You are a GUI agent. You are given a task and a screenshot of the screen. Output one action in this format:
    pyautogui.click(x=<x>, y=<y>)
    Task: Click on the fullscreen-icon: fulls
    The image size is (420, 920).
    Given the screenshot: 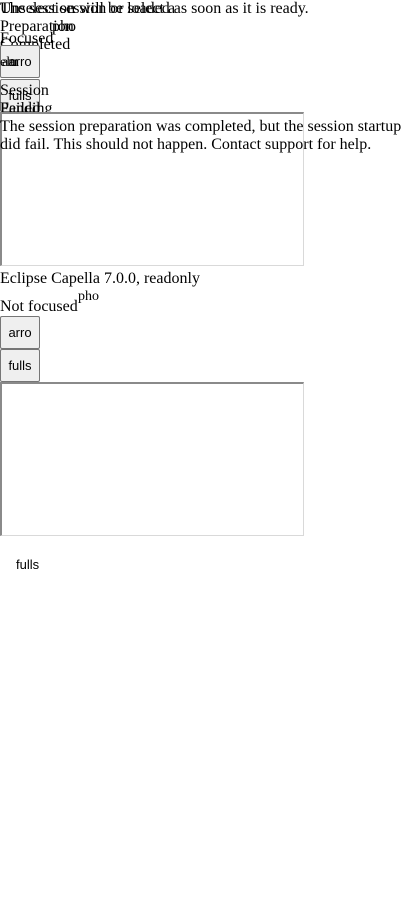 What is the action you would take?
    pyautogui.click(x=20, y=365)
    